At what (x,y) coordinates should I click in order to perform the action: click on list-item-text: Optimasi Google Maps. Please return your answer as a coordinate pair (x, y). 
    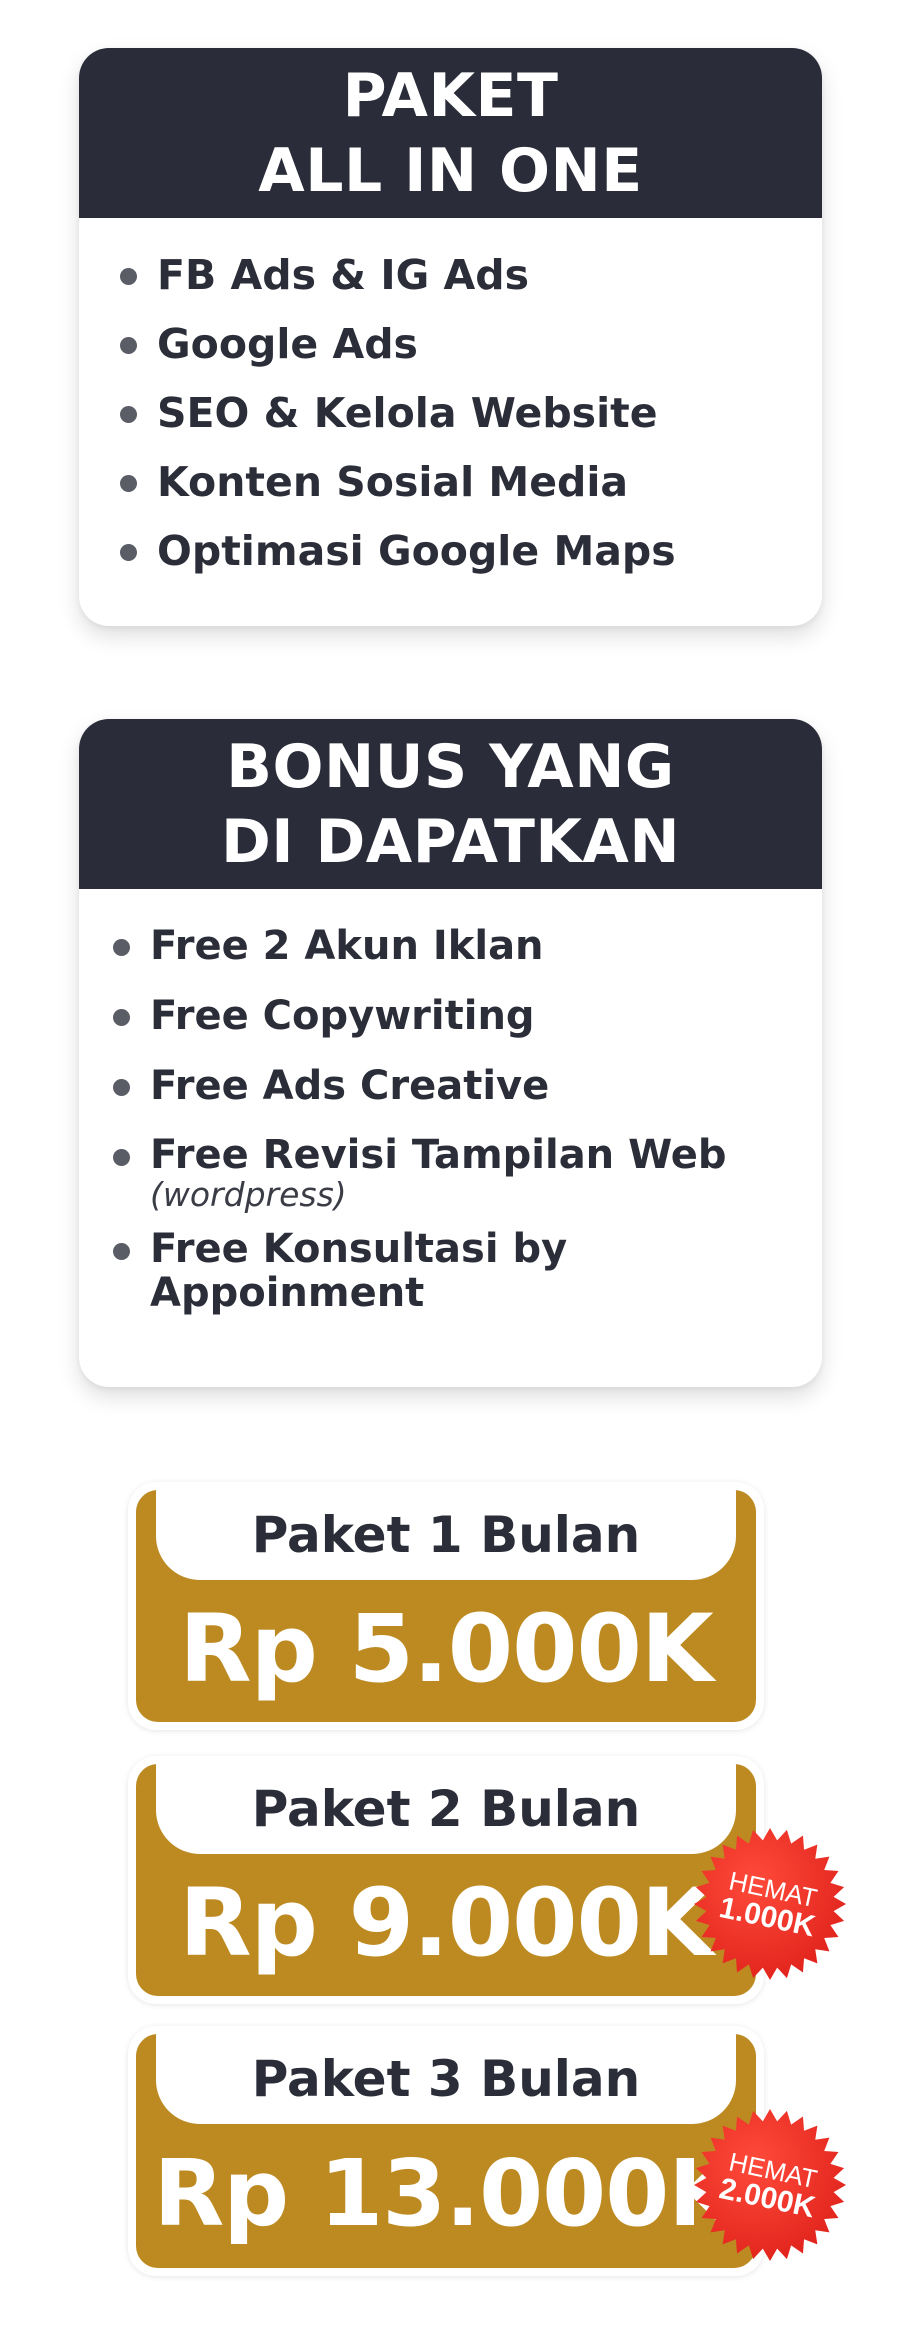
    Looking at the image, I should click on (416, 551).